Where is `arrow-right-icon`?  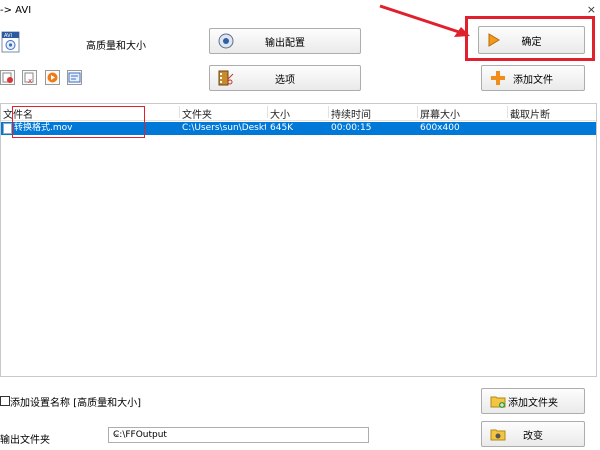 arrow-right-icon is located at coordinates (495, 40).